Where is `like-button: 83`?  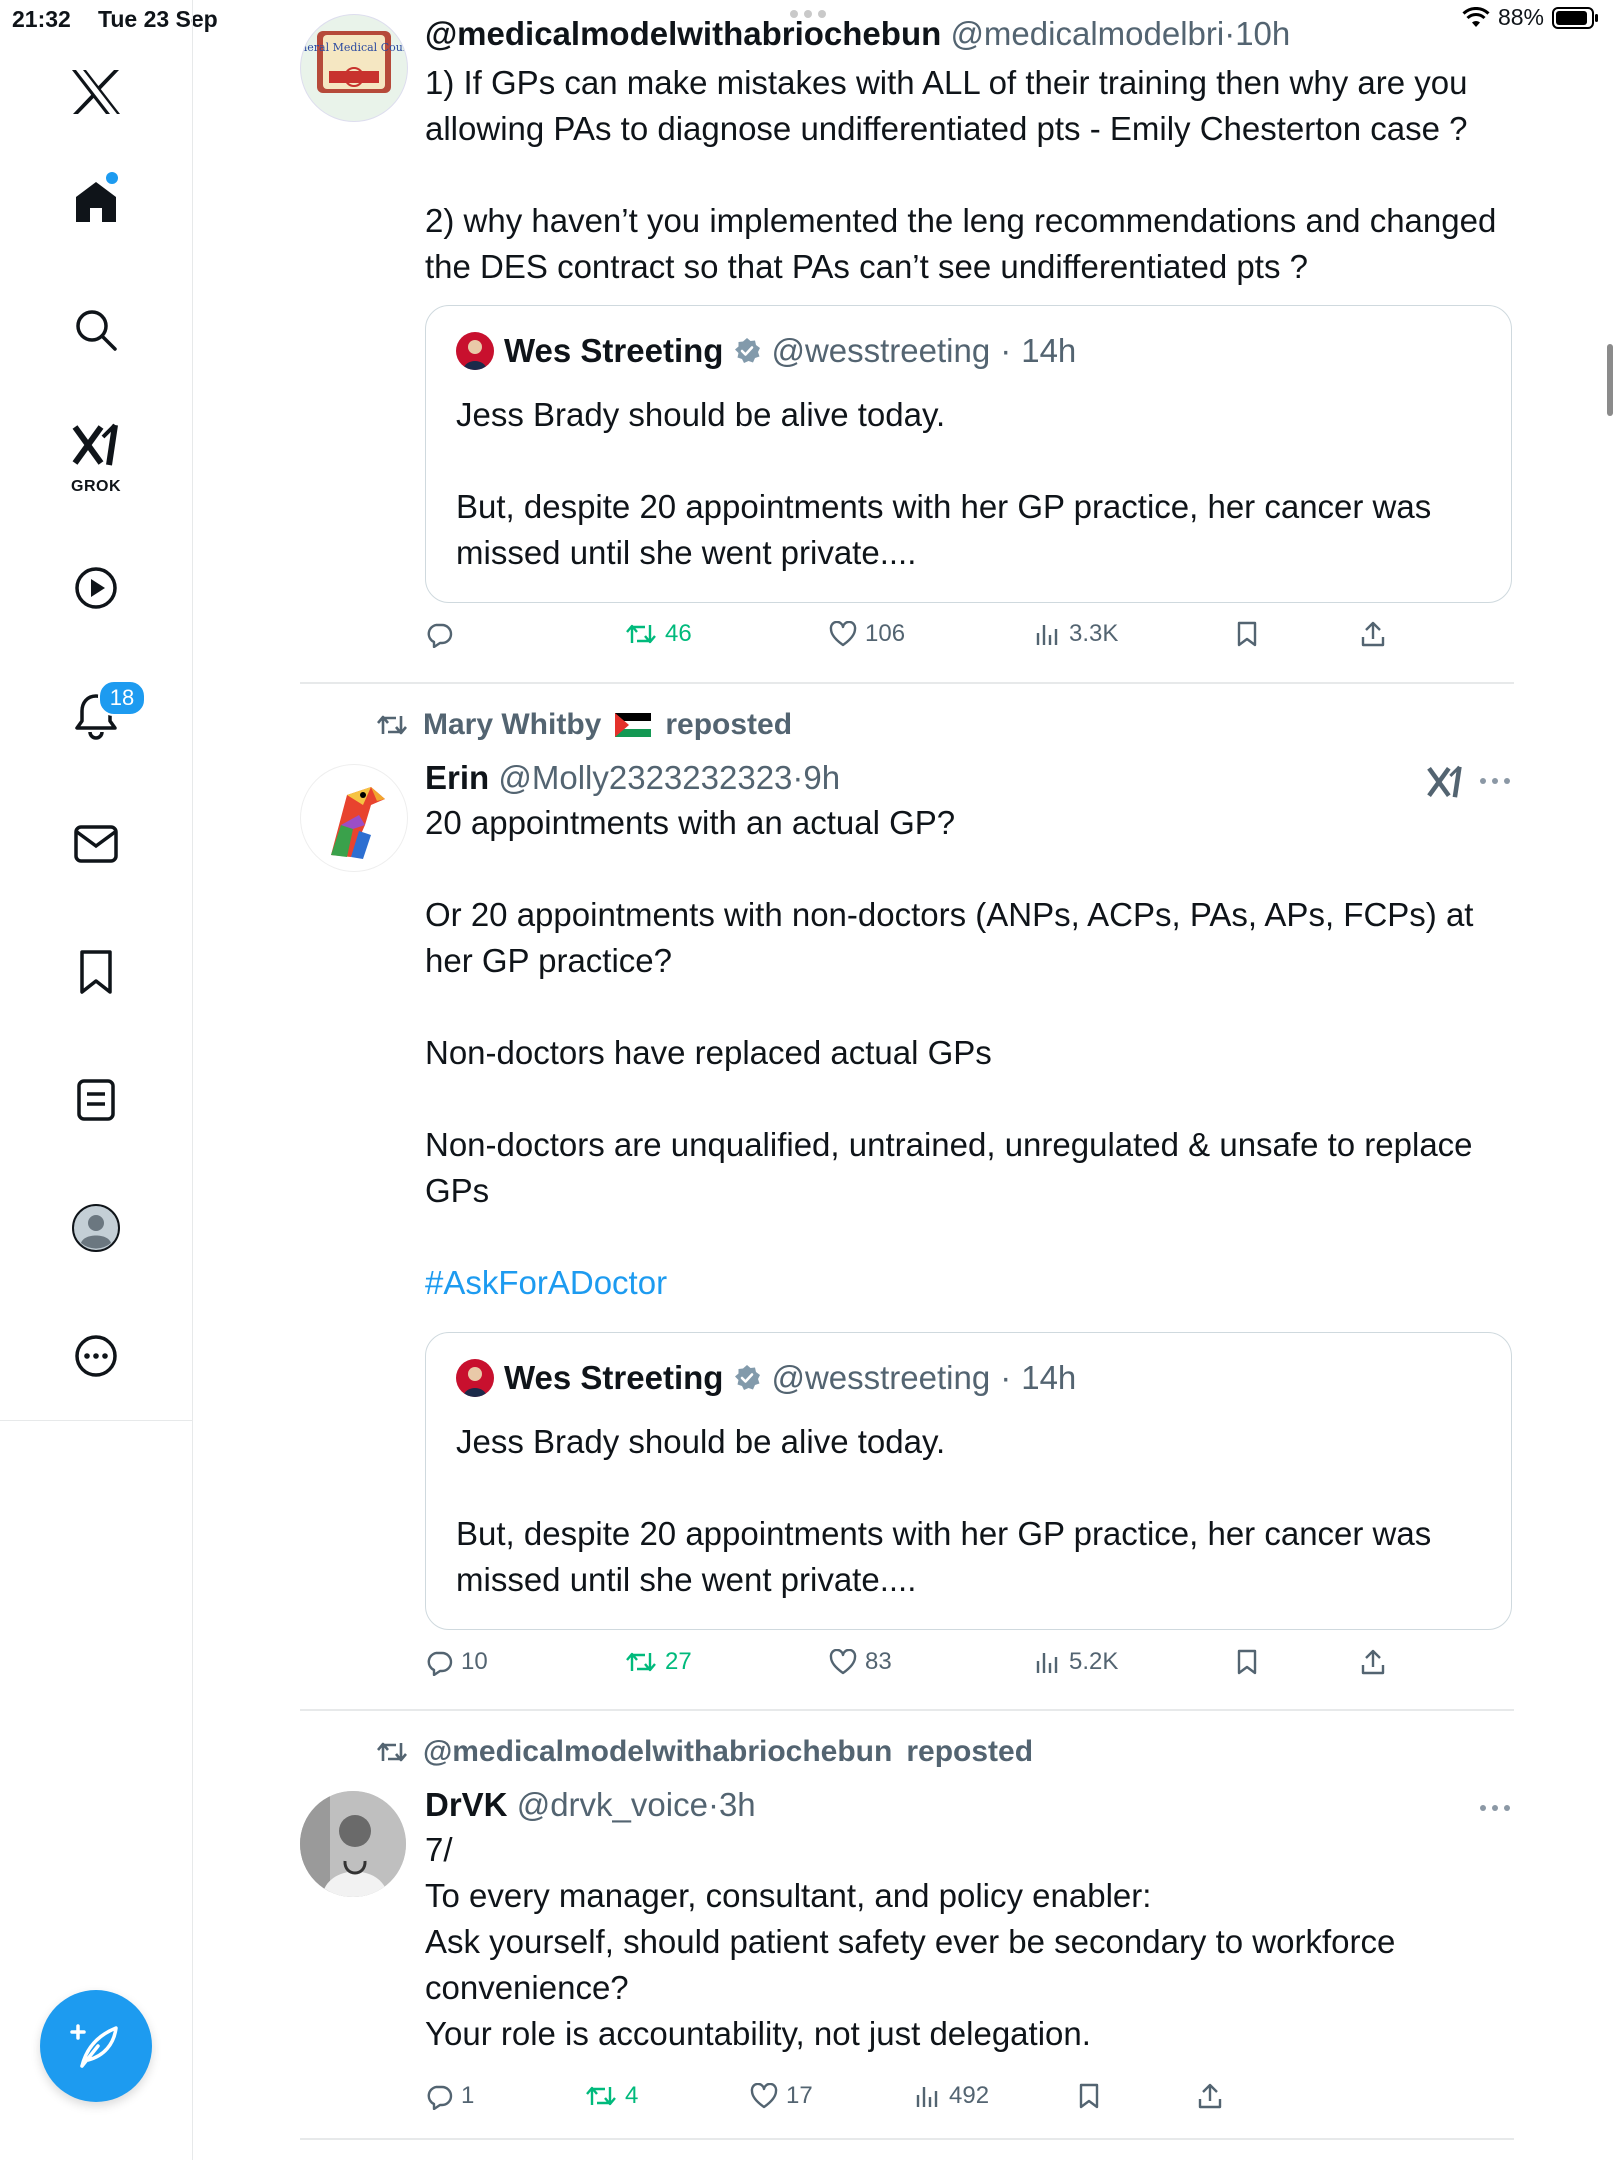 like-button: 83 is located at coordinates (860, 1662).